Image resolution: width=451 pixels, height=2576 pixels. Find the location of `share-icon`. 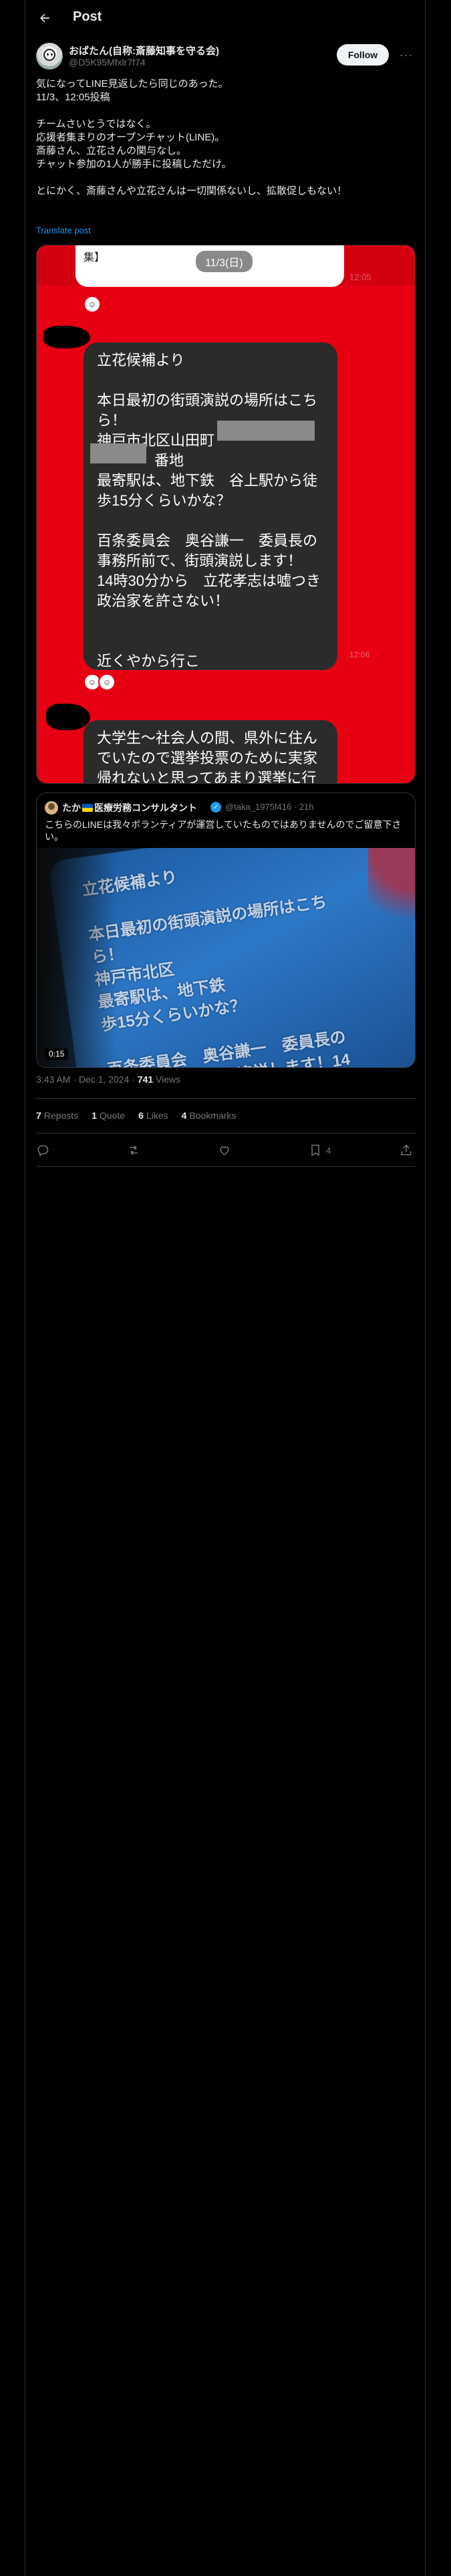

share-icon is located at coordinates (406, 1150).